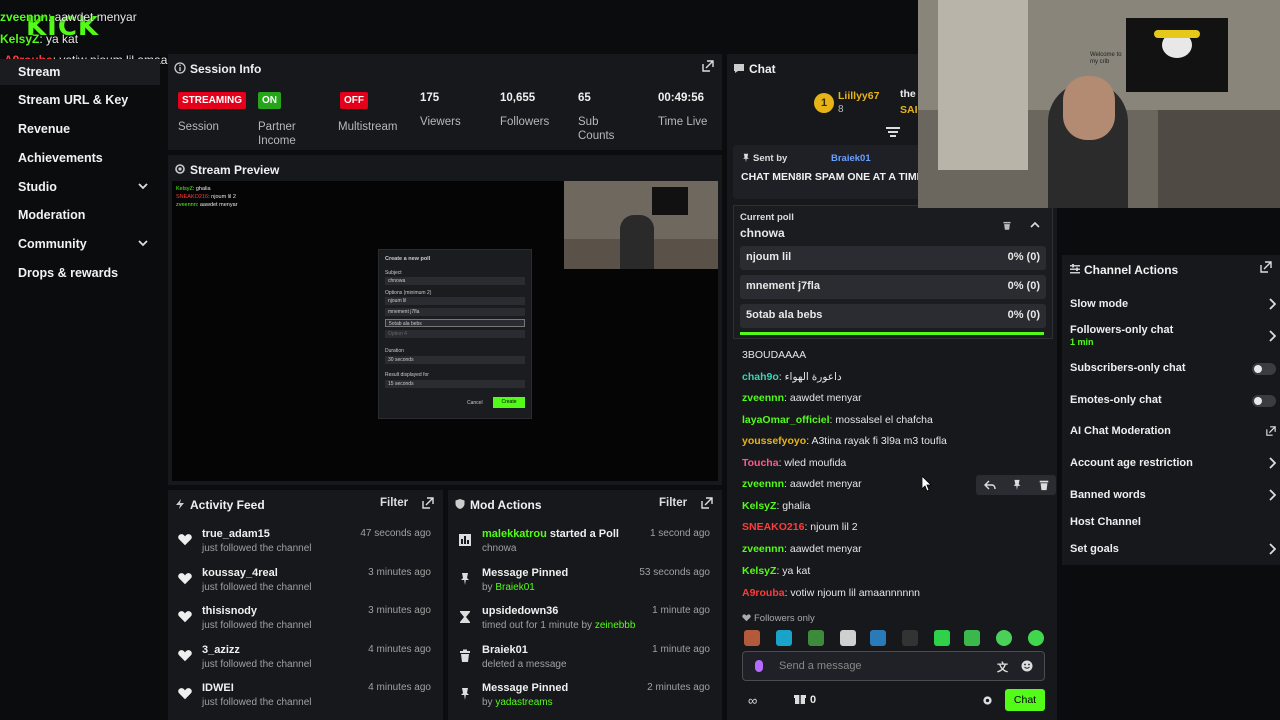 The height and width of the screenshot is (720, 1280). Describe the element at coordinates (752, 700) in the screenshot. I see `infinity-icon: ∞` at that location.